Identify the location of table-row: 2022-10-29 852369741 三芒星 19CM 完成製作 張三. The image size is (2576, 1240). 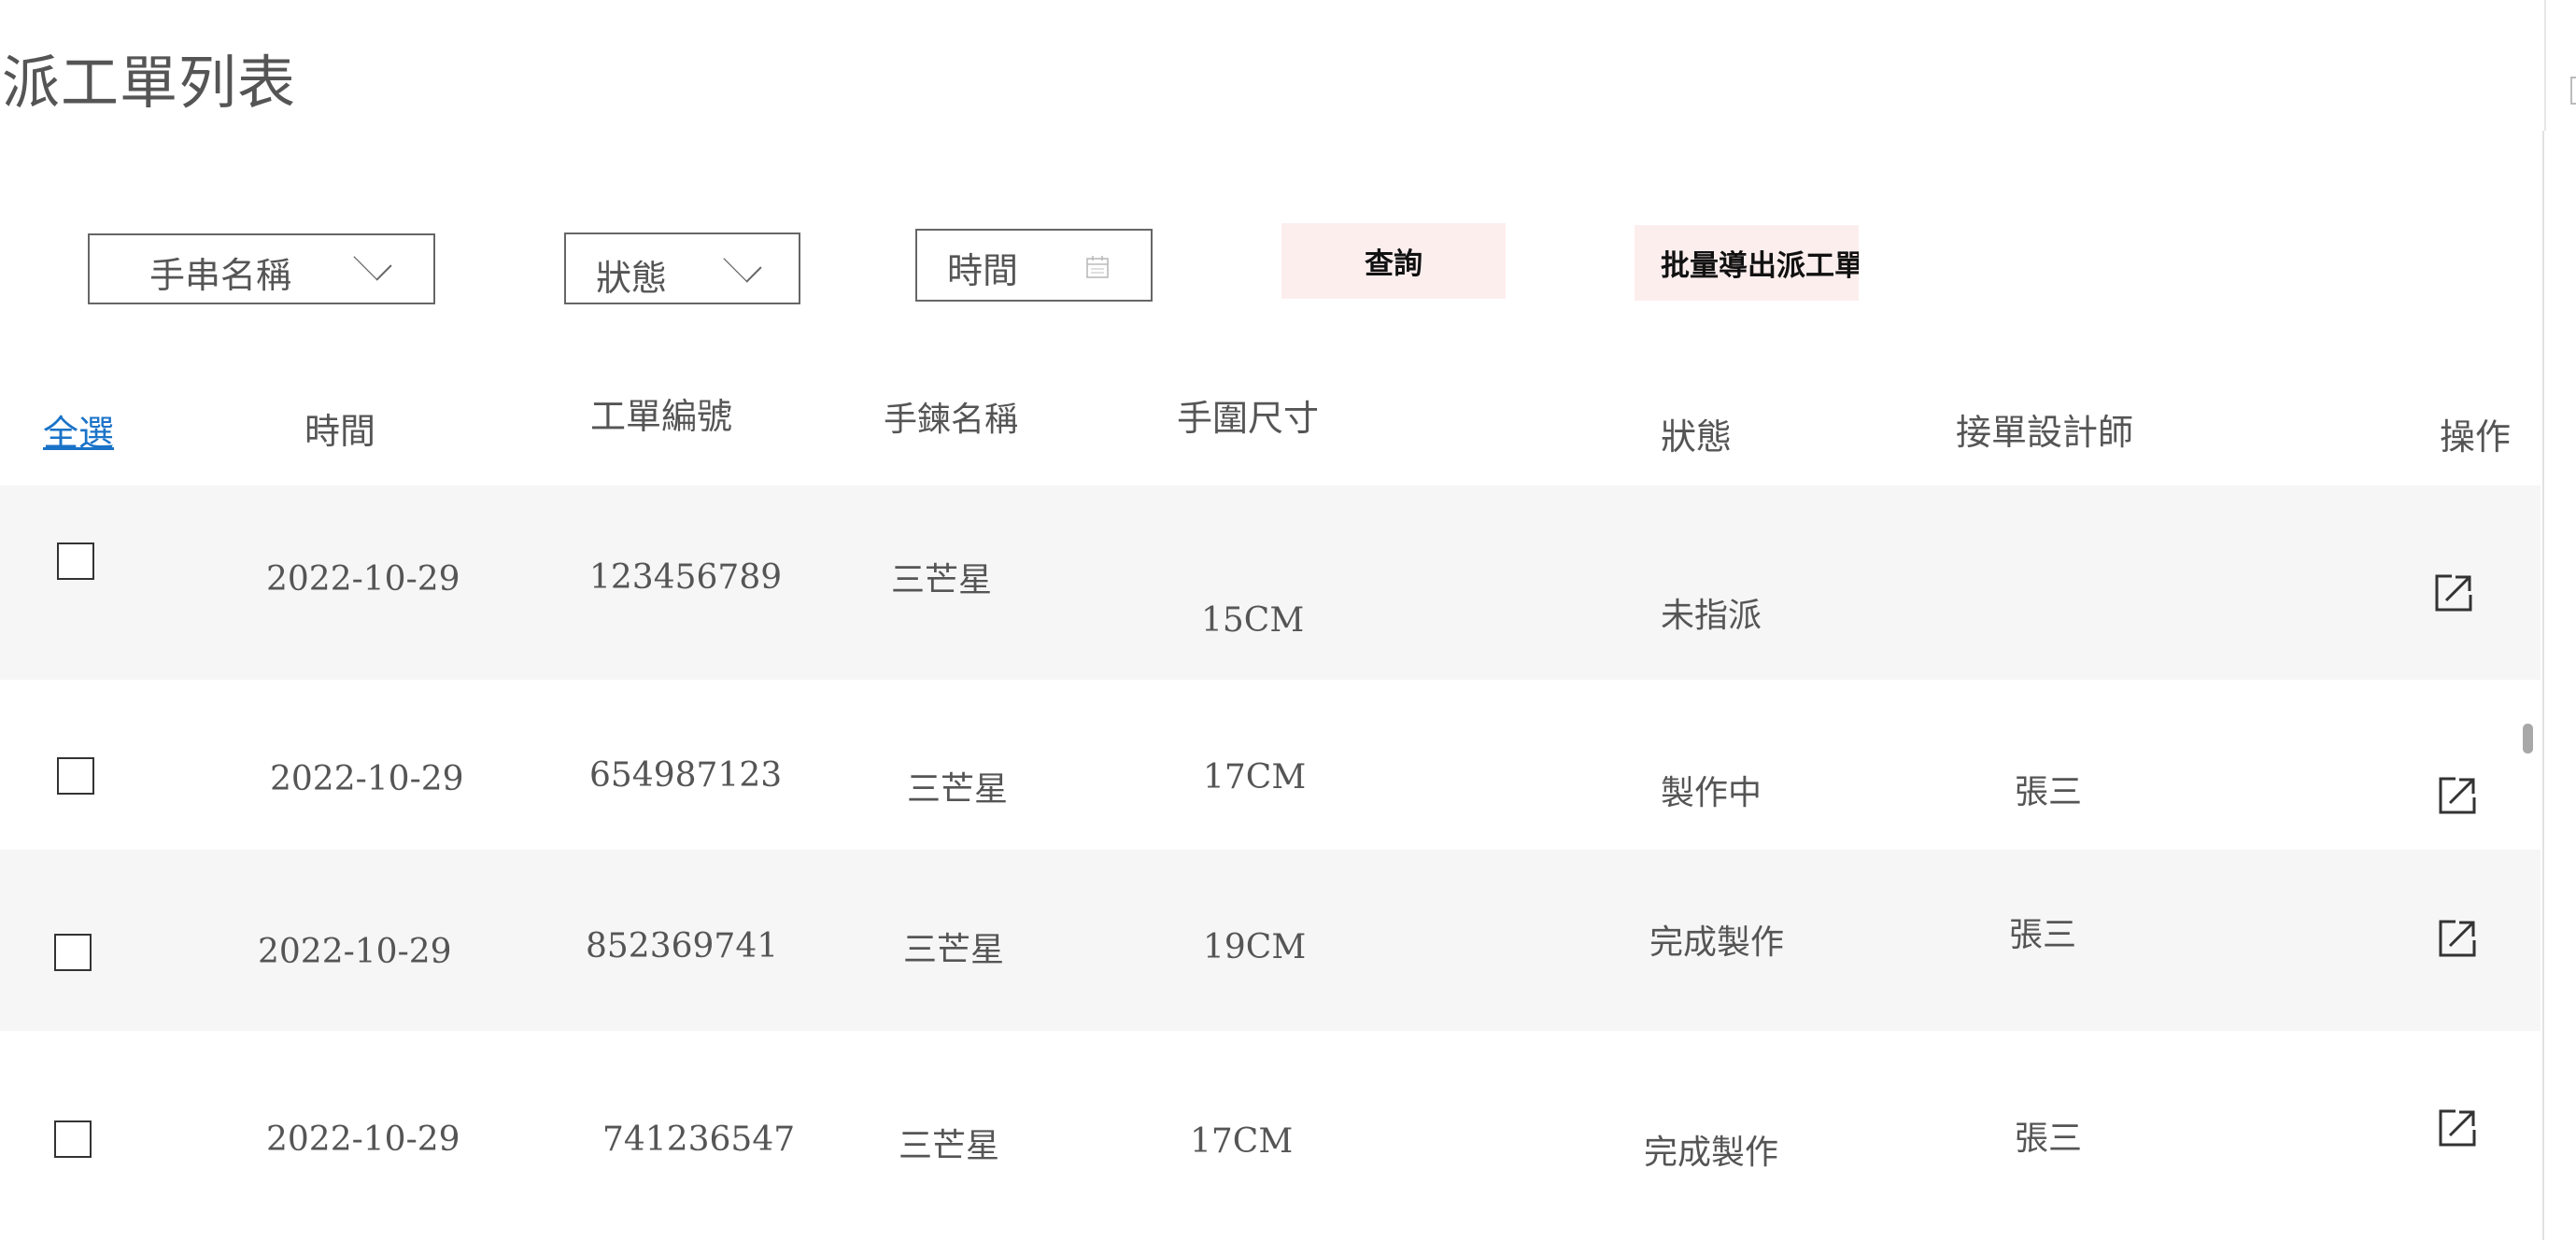
(1270, 941).